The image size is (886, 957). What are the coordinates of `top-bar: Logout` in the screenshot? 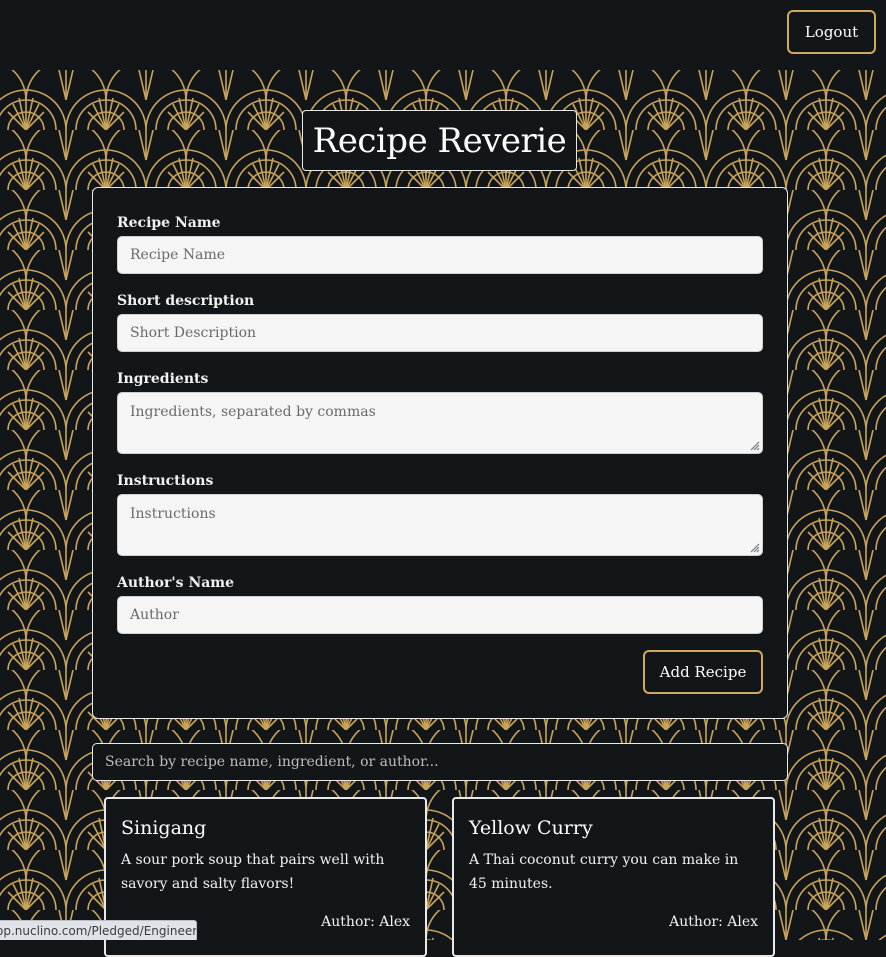 It's located at (443, 35).